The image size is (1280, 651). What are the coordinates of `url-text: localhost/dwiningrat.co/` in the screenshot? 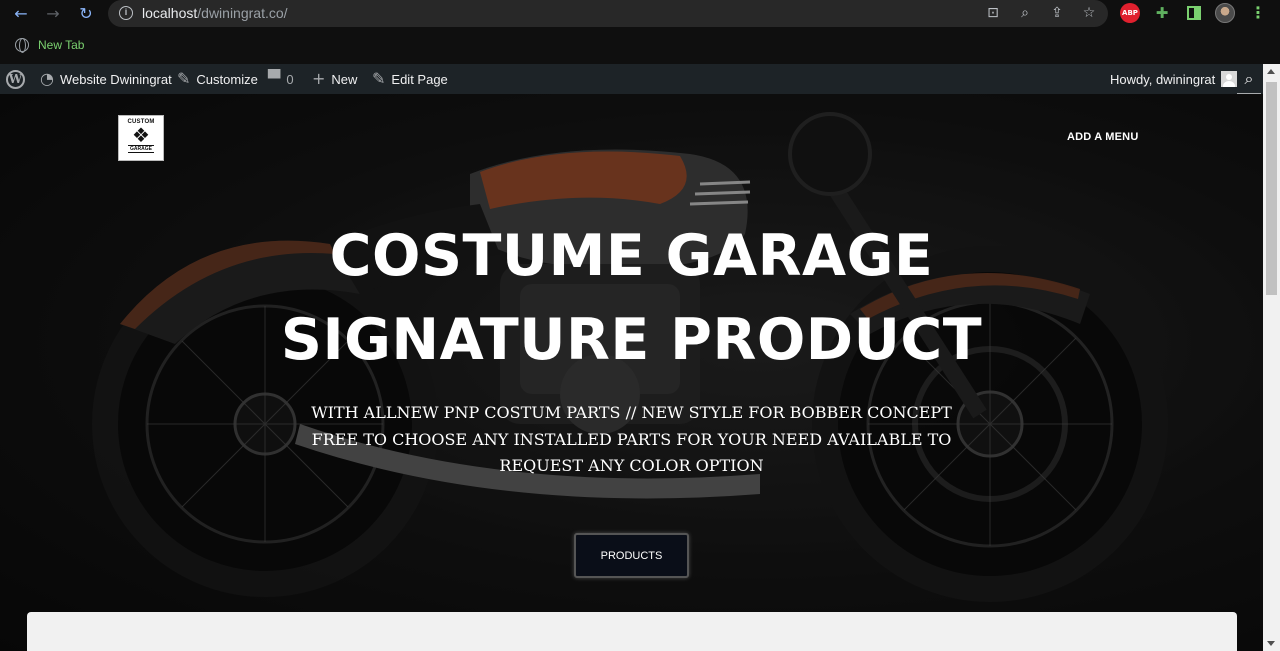 It's located at (215, 13).